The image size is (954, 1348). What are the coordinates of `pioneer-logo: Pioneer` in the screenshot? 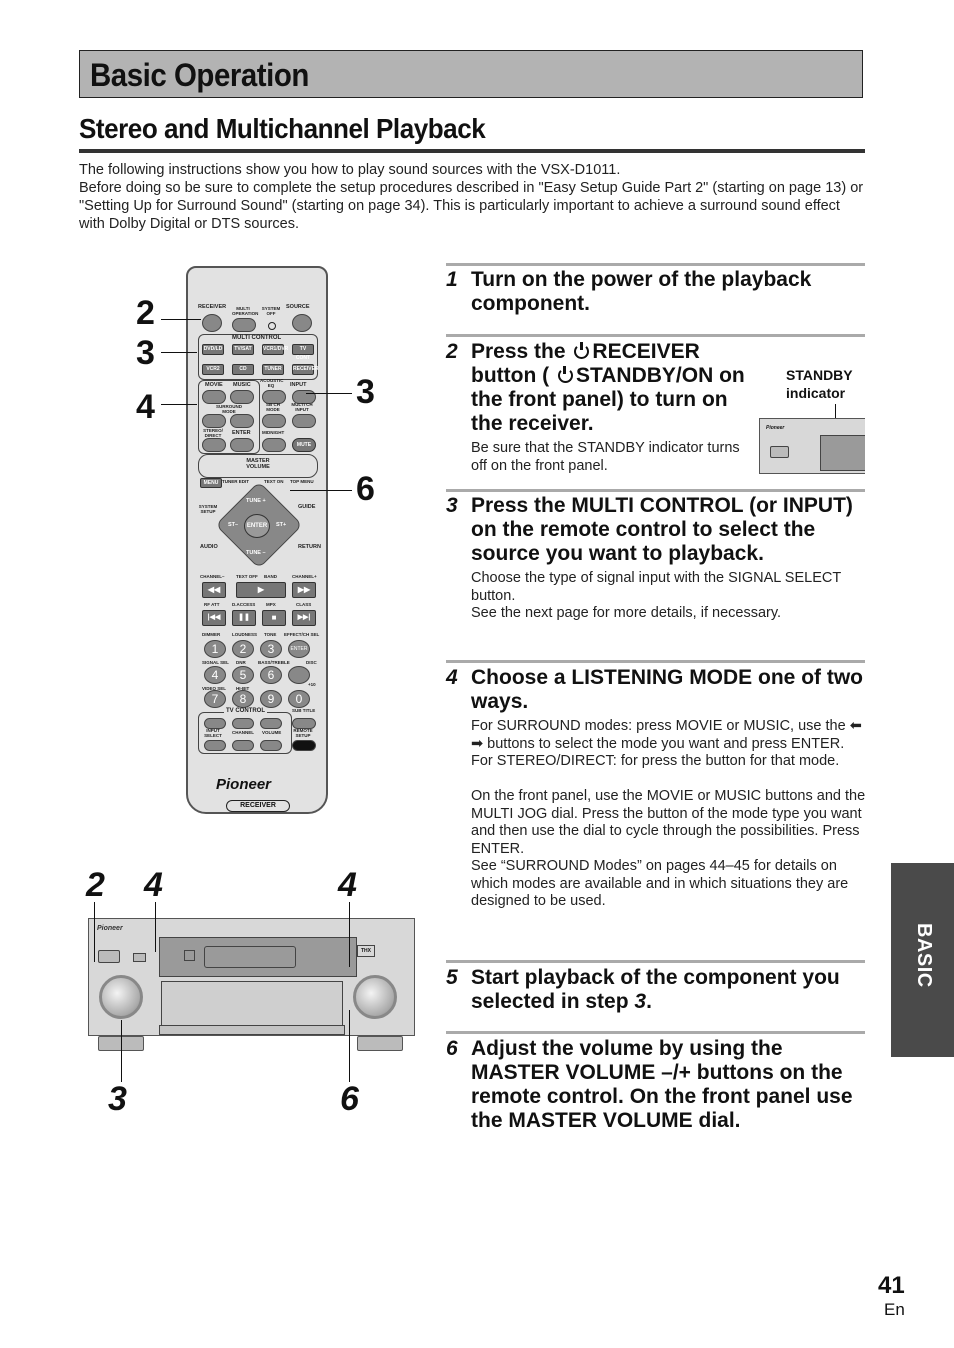 It's located at (244, 784).